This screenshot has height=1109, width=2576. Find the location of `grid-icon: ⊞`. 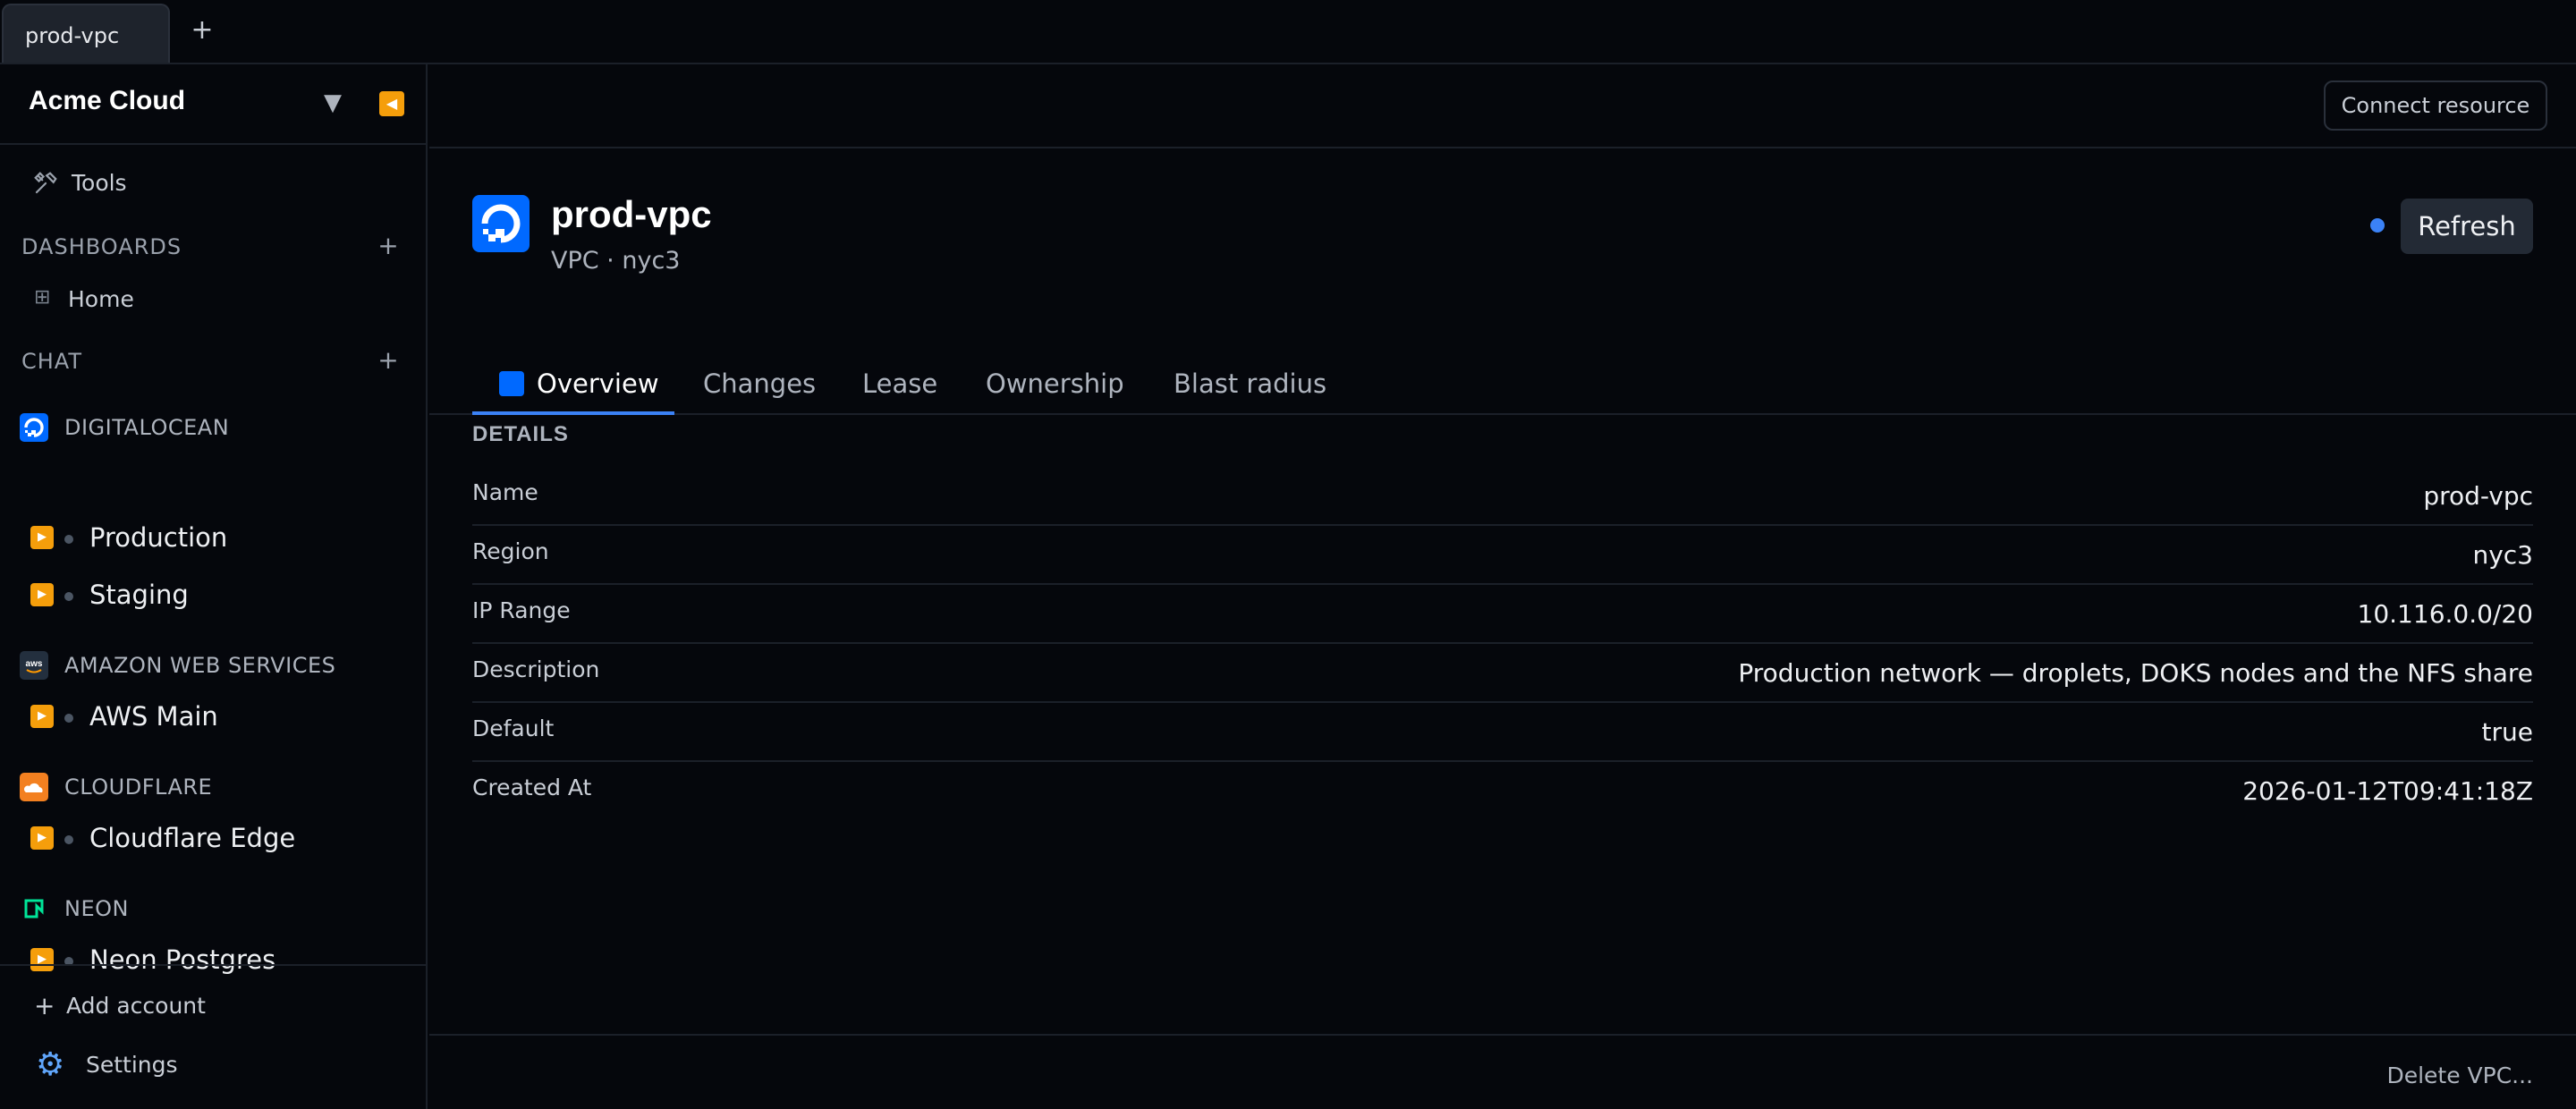

grid-icon: ⊞ is located at coordinates (42, 298).